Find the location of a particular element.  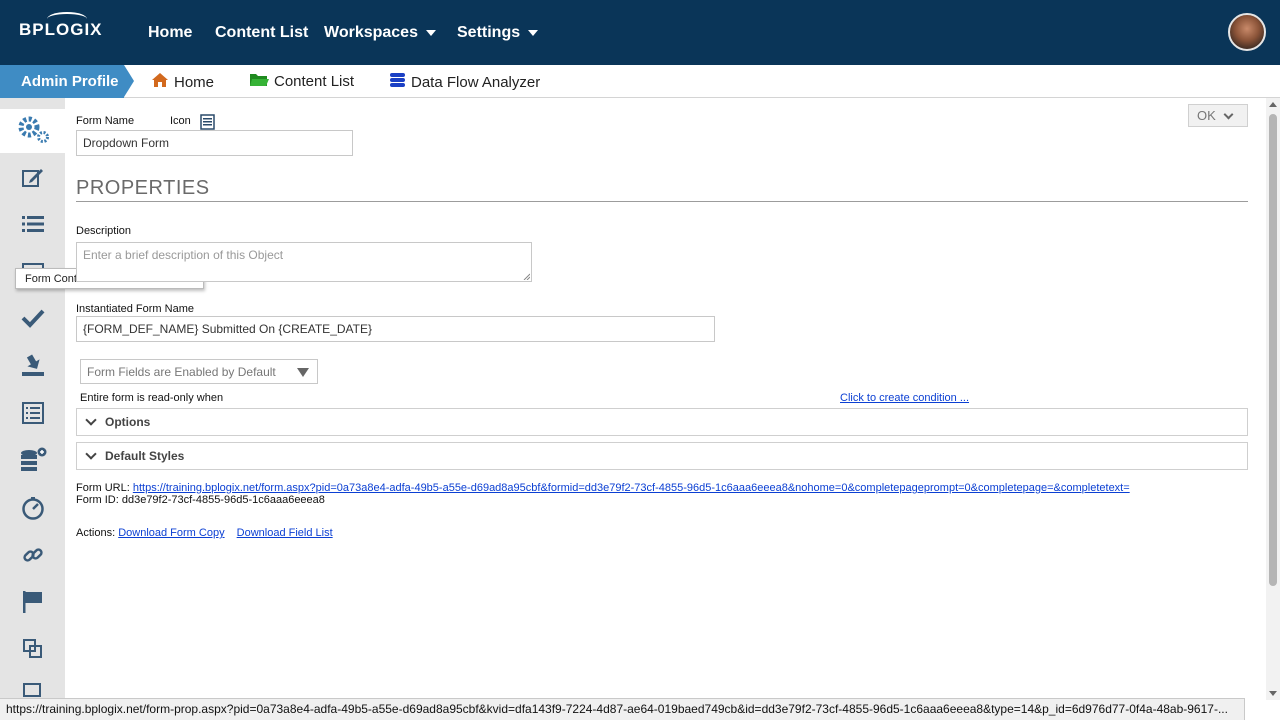

document-list-icon is located at coordinates (32, 415).